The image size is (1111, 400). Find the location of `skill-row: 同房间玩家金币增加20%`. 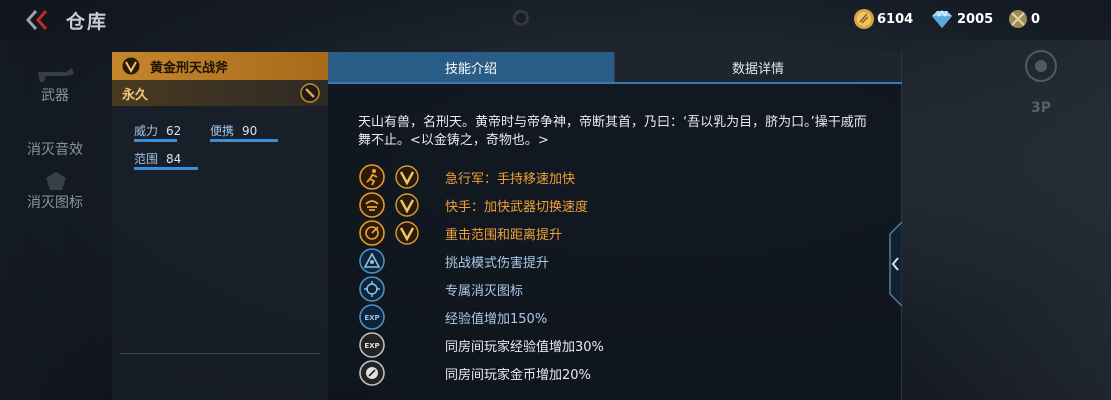

skill-row: 同房间玩家金币增加20% is located at coordinates (475, 373).